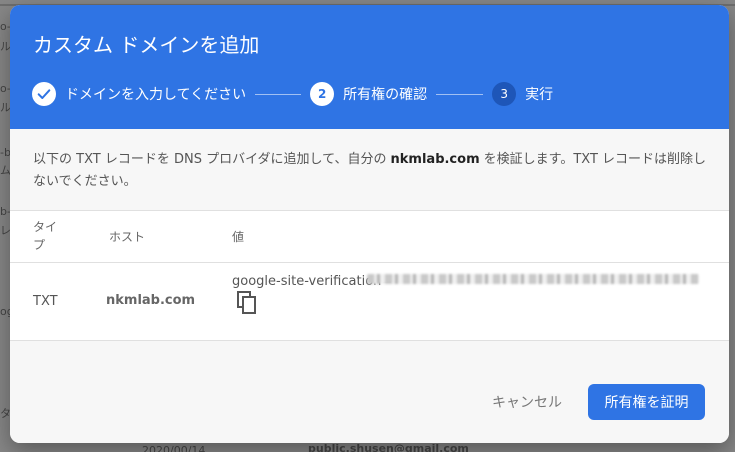  What do you see at coordinates (156, 95) in the screenshot?
I see `step-1-label: ドメインを入力してください` at bounding box center [156, 95].